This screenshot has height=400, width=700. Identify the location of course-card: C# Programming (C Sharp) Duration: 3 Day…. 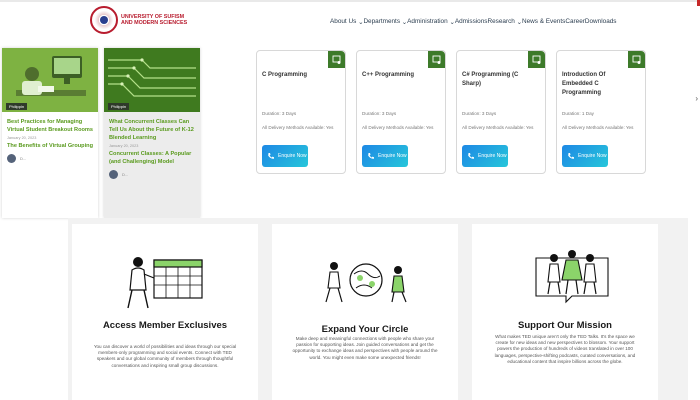
(501, 112).